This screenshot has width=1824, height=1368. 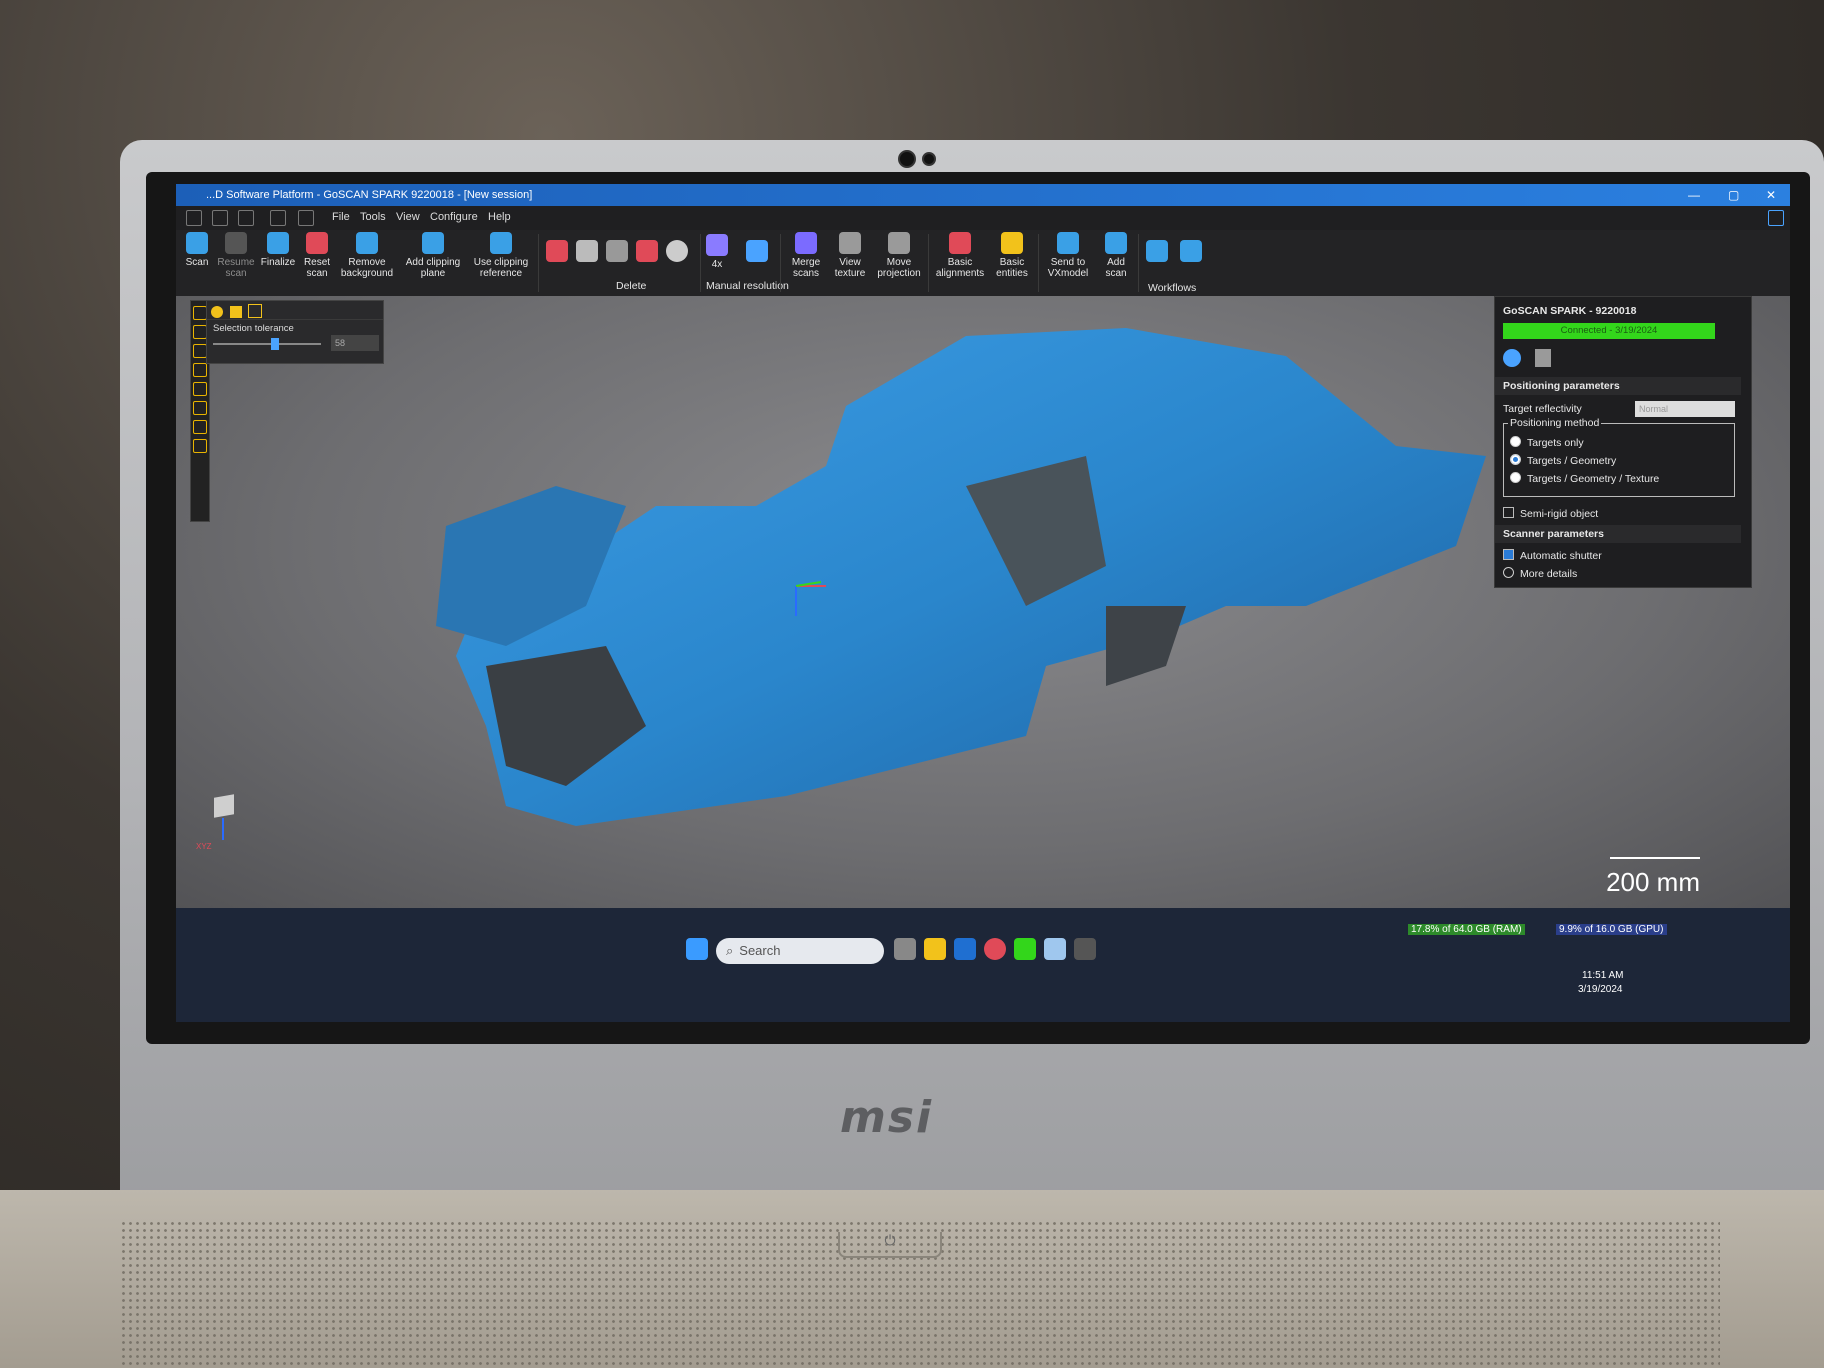 I want to click on scale-indicator: 200 mm, so click(x=1653, y=877).